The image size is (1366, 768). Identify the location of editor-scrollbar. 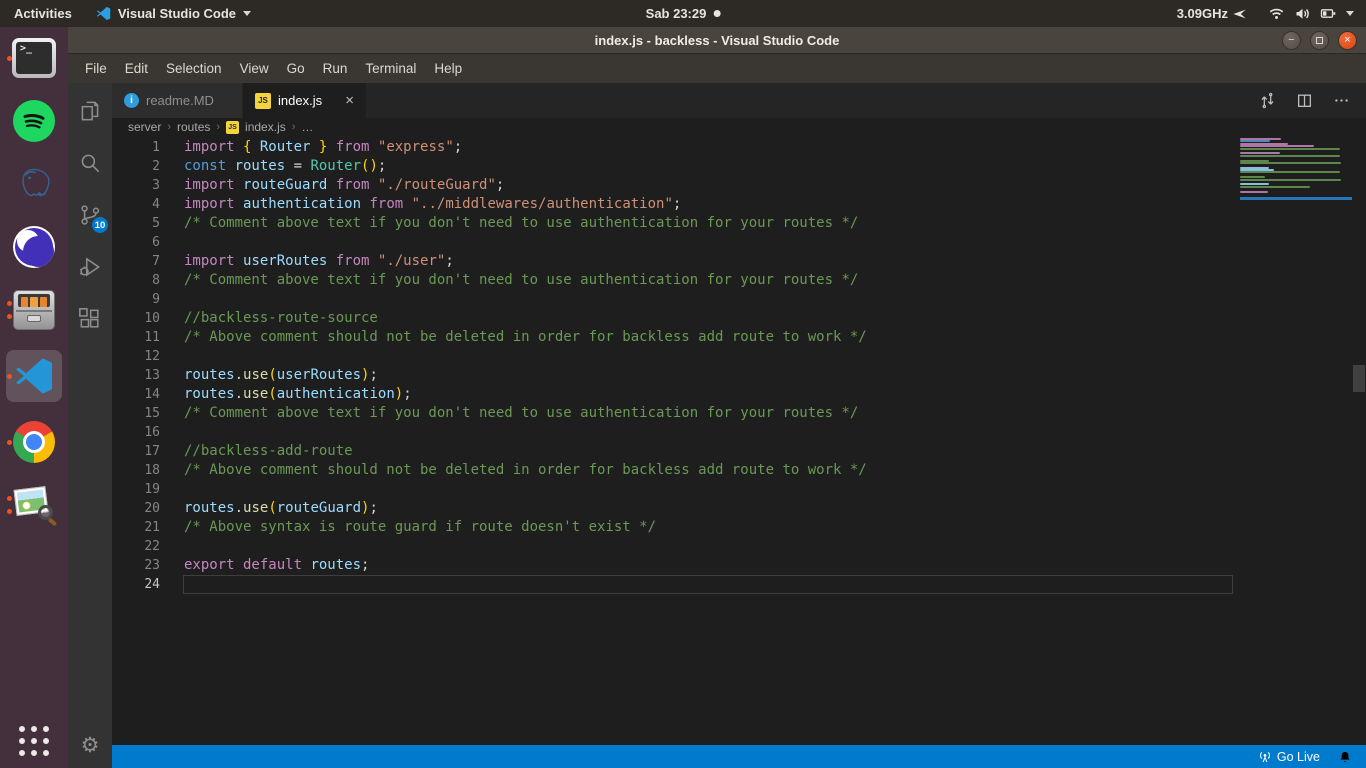
(1359, 440).